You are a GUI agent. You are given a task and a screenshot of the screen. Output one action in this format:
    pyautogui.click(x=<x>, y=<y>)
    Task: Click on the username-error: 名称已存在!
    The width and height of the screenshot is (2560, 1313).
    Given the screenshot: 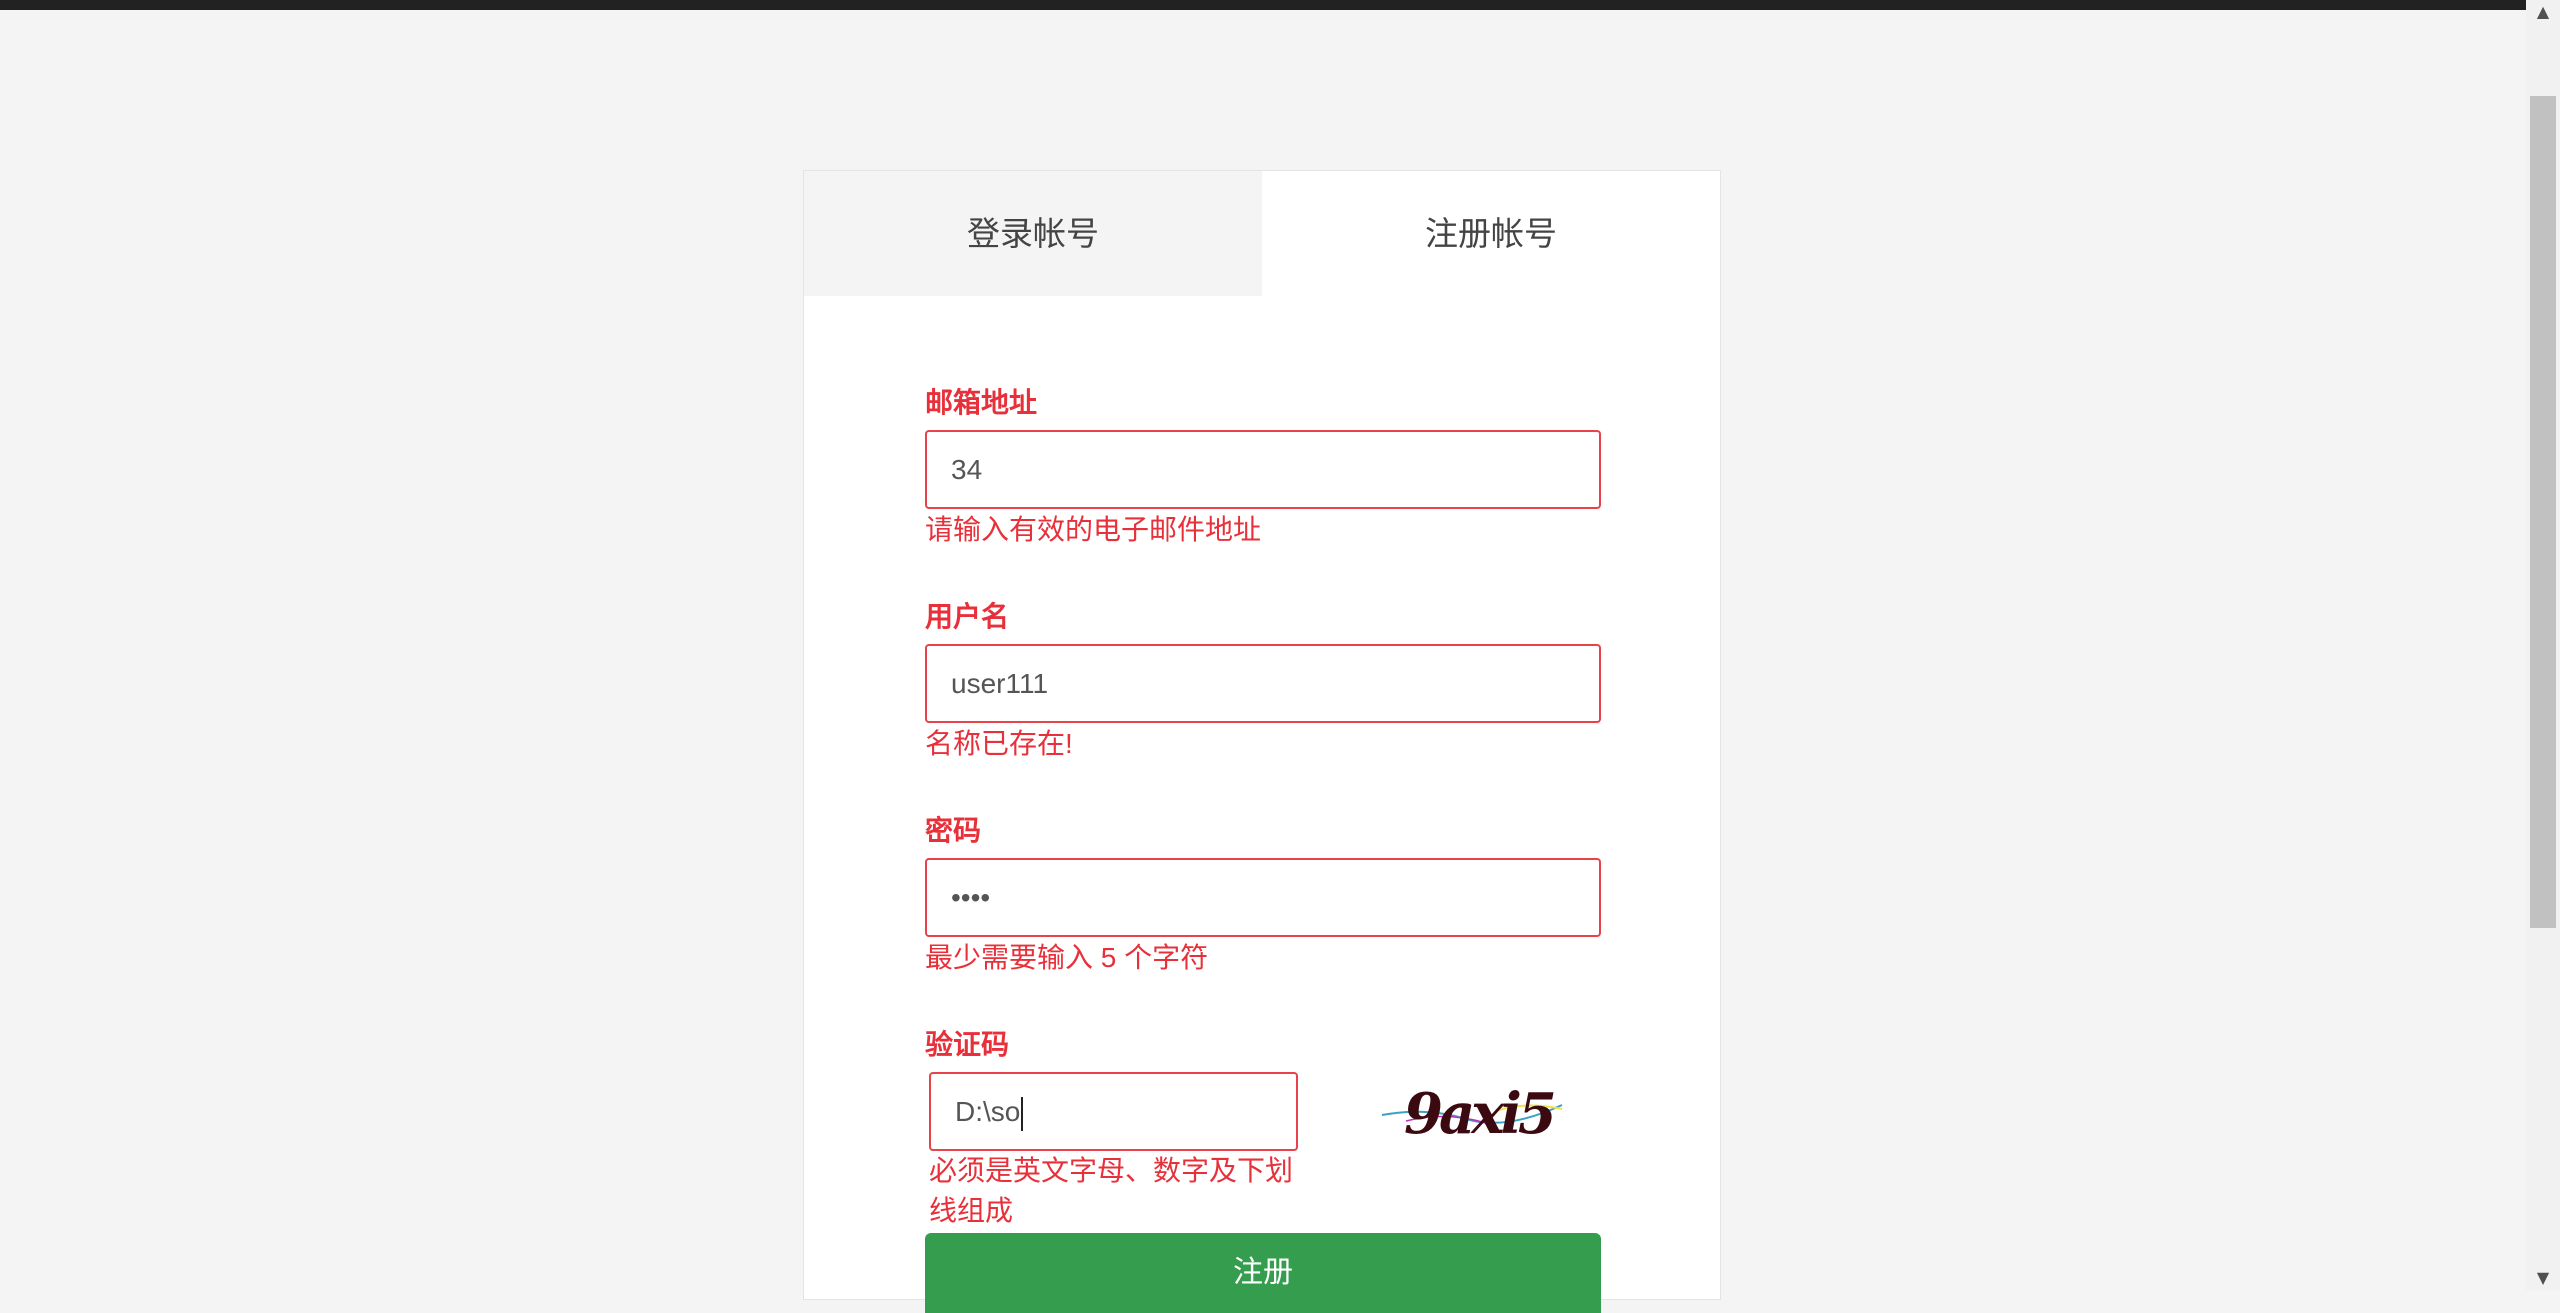 What is the action you would take?
    pyautogui.click(x=999, y=743)
    